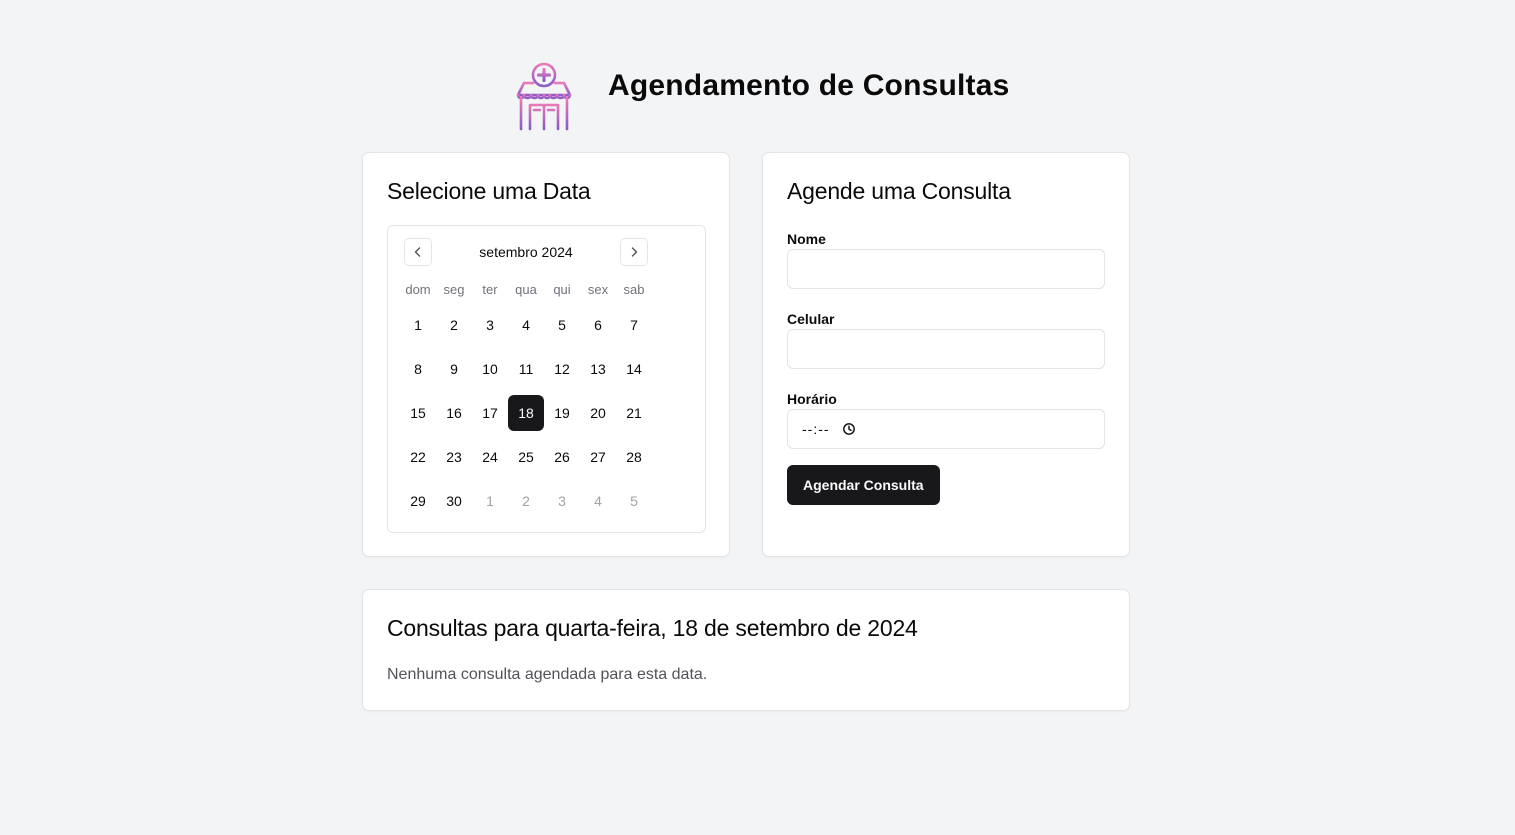 The width and height of the screenshot is (1515, 835). I want to click on weekday-label: seg, so click(454, 289).